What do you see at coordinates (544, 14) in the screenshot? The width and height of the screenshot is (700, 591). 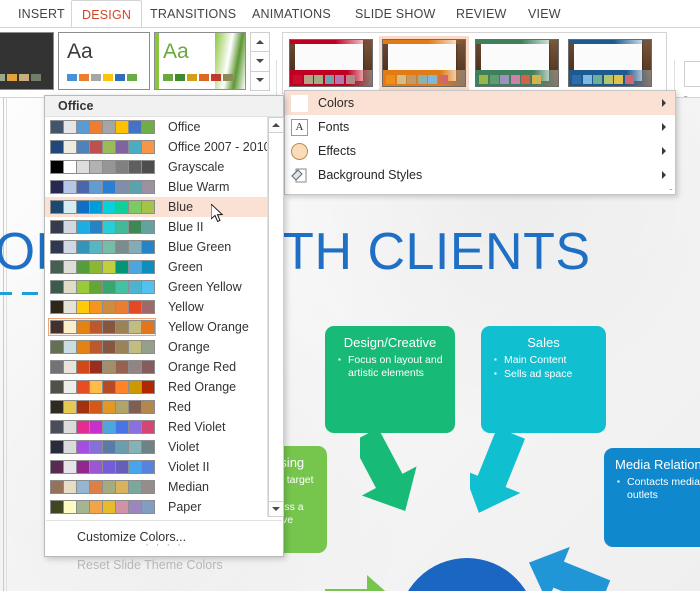 I see `tab-view: VIEW` at bounding box center [544, 14].